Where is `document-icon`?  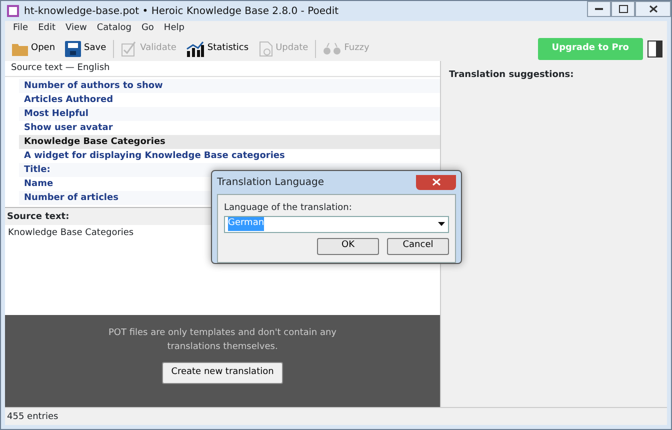 document-icon is located at coordinates (265, 49).